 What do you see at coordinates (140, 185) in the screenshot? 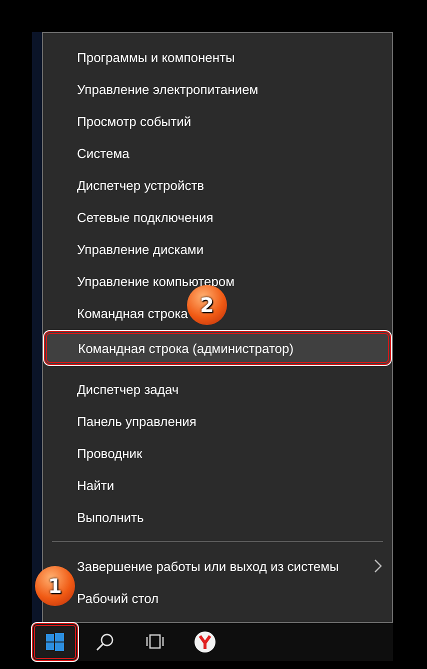
I see `menu-item: Диспетчер устройств` at bounding box center [140, 185].